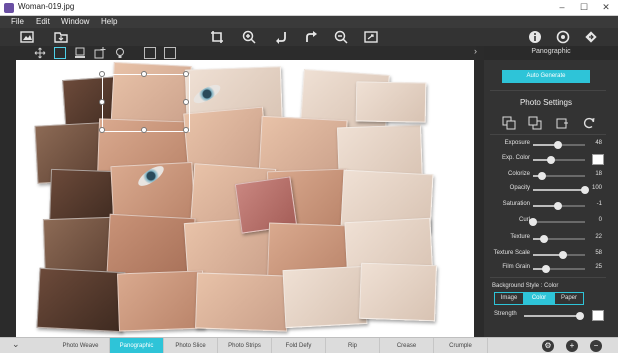 The width and height of the screenshot is (618, 353). What do you see at coordinates (43, 22) in the screenshot?
I see `menu-edit: Edit` at bounding box center [43, 22].